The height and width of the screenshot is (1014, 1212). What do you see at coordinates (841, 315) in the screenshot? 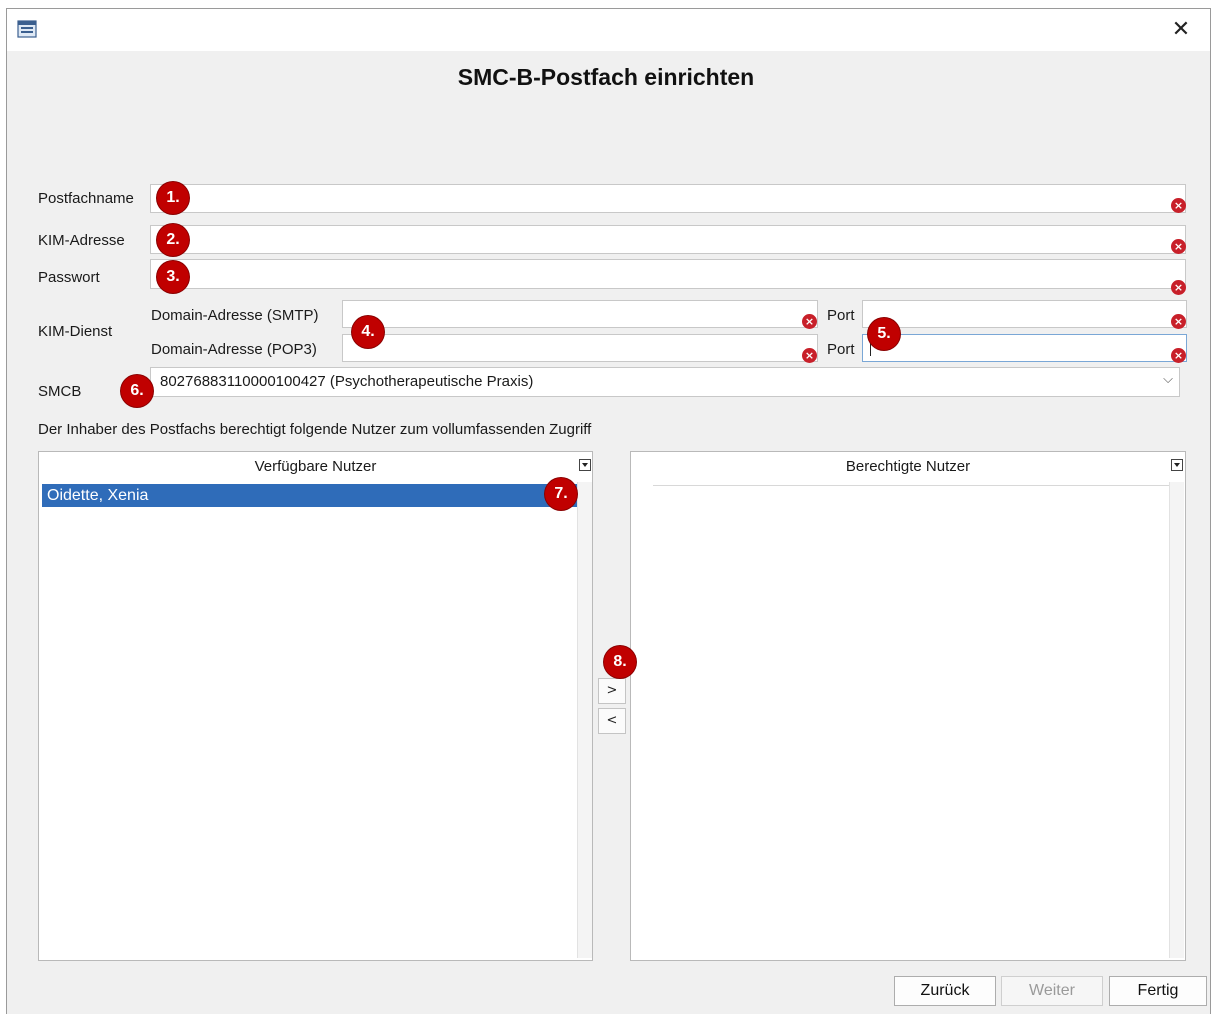
I see `smtp-port-label: Port` at bounding box center [841, 315].